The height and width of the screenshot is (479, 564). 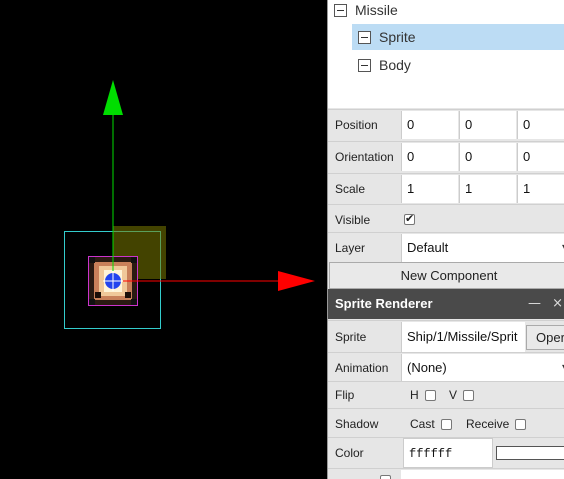 What do you see at coordinates (430, 396) in the screenshot?
I see `flip-h-checkbox` at bounding box center [430, 396].